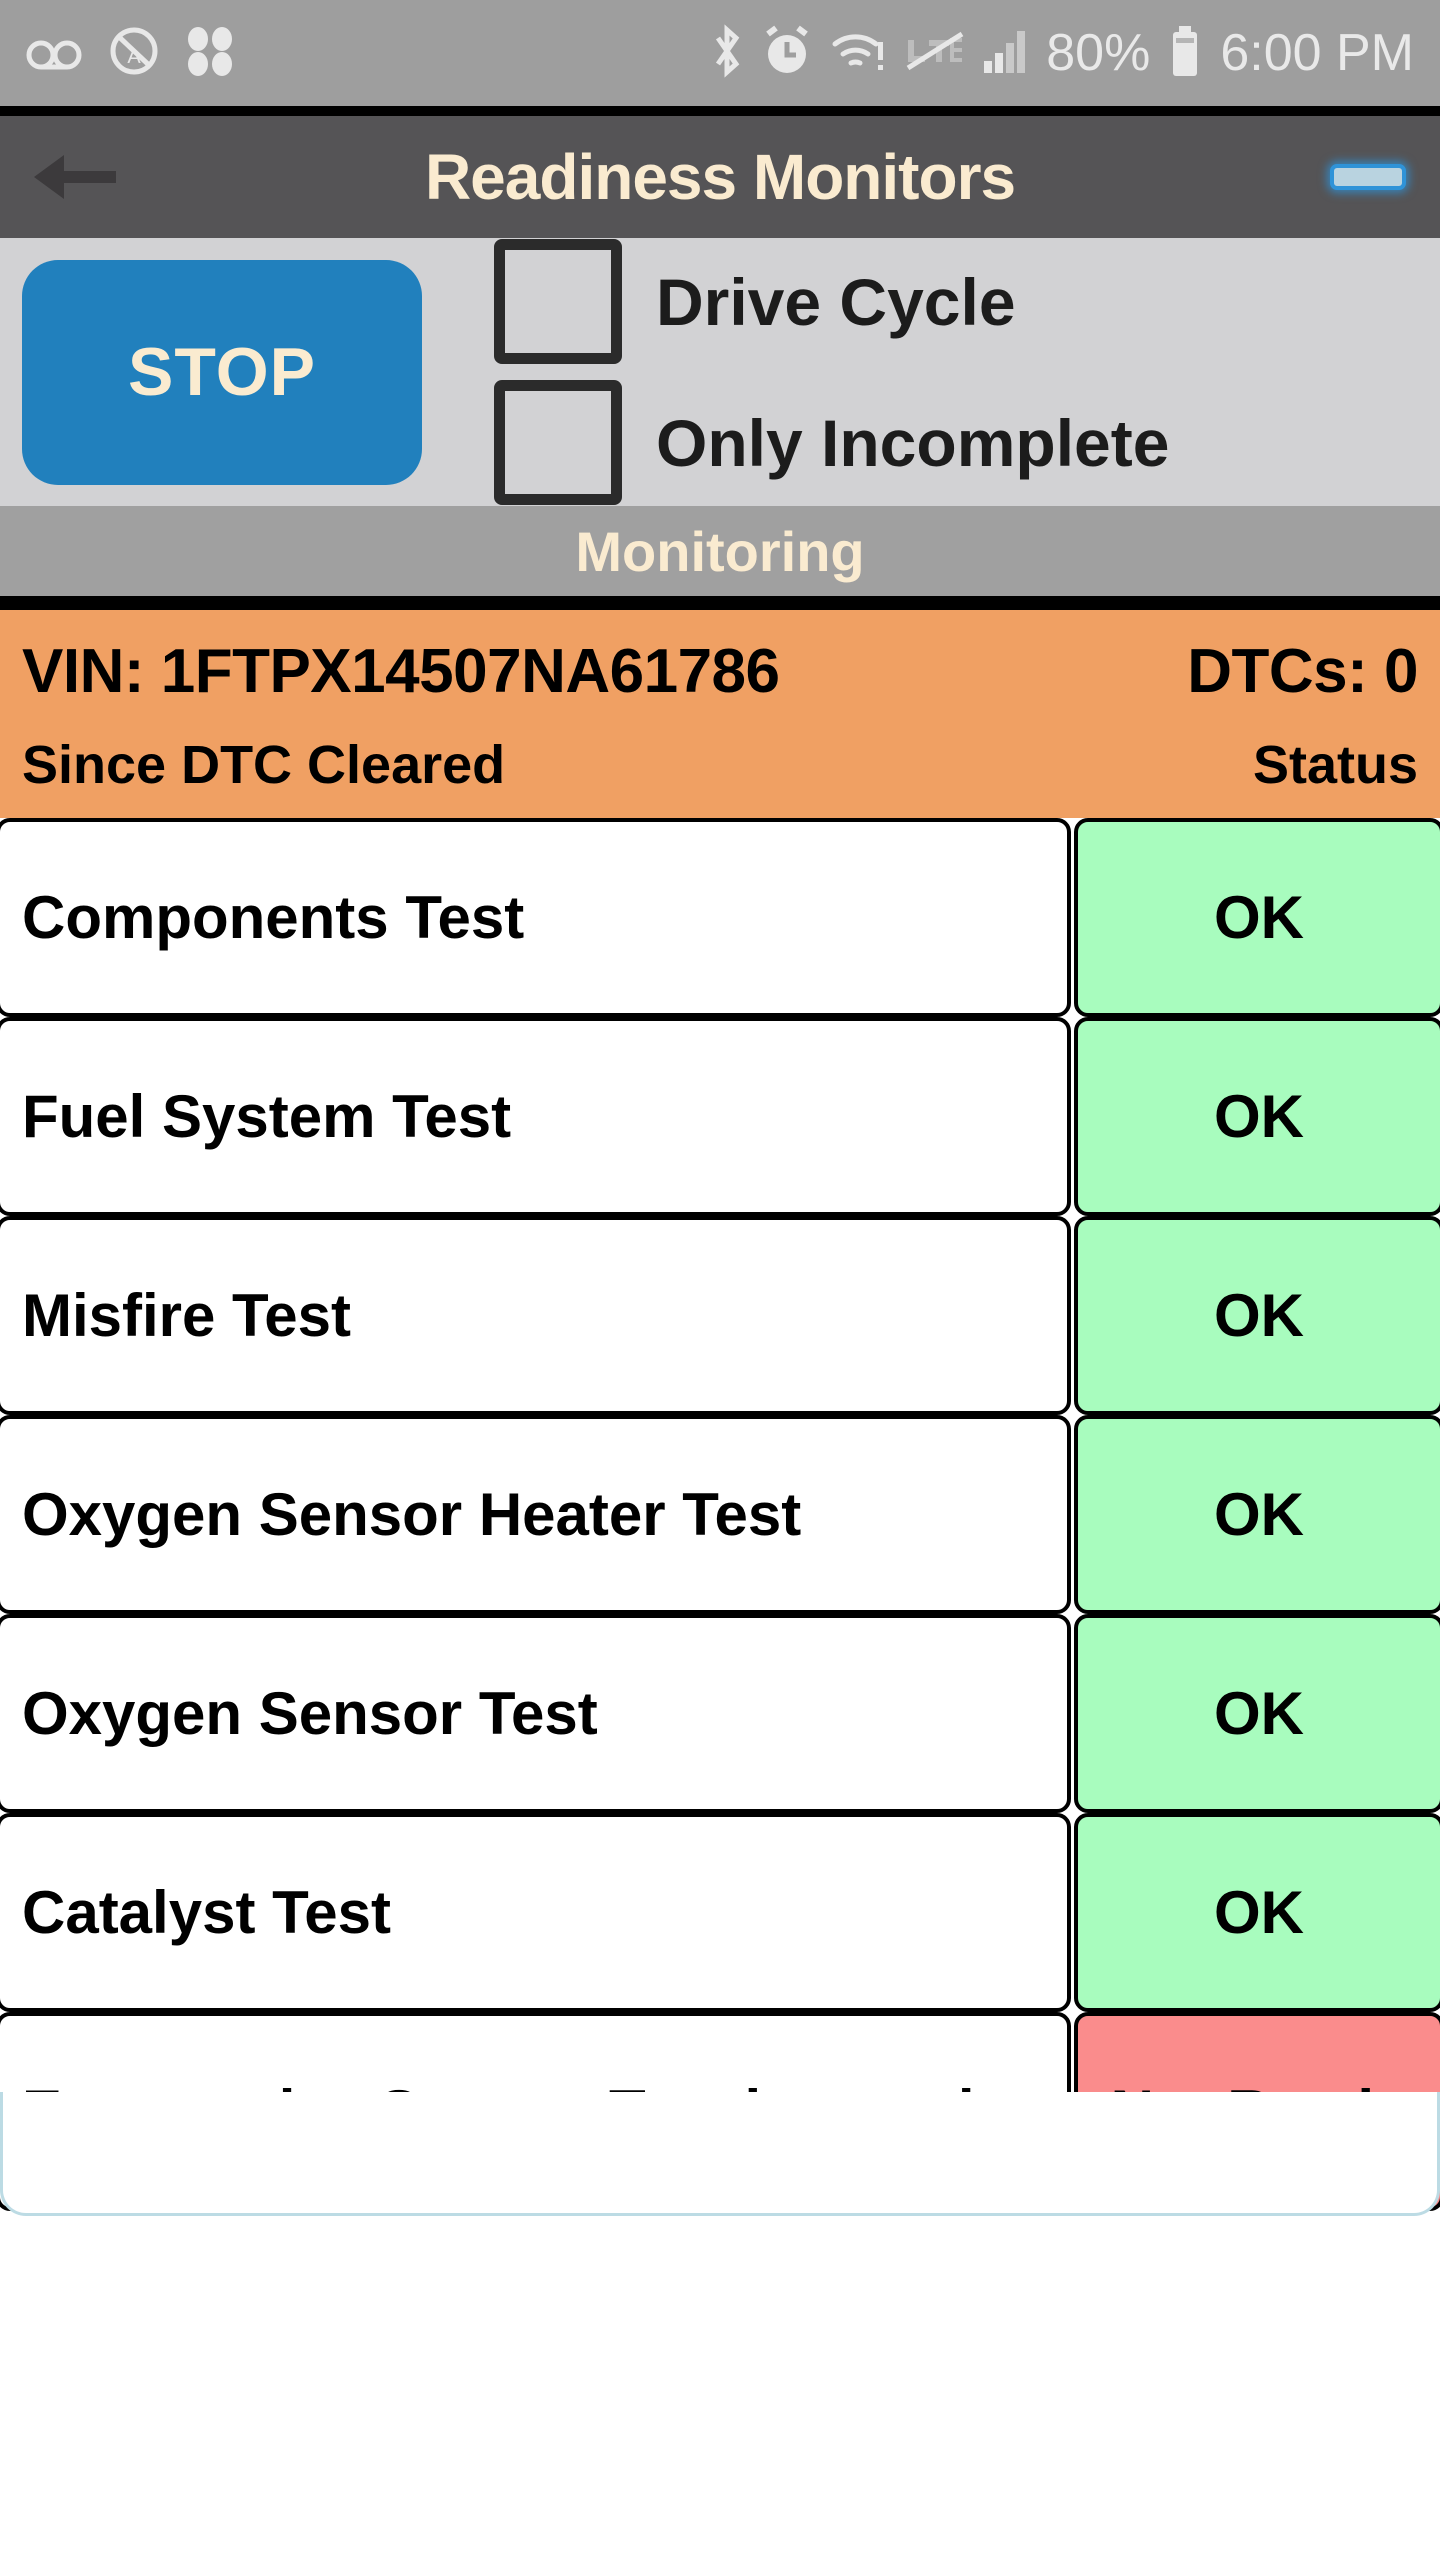 The width and height of the screenshot is (1440, 2560). What do you see at coordinates (720, 603) in the screenshot?
I see `section-divider-rule` at bounding box center [720, 603].